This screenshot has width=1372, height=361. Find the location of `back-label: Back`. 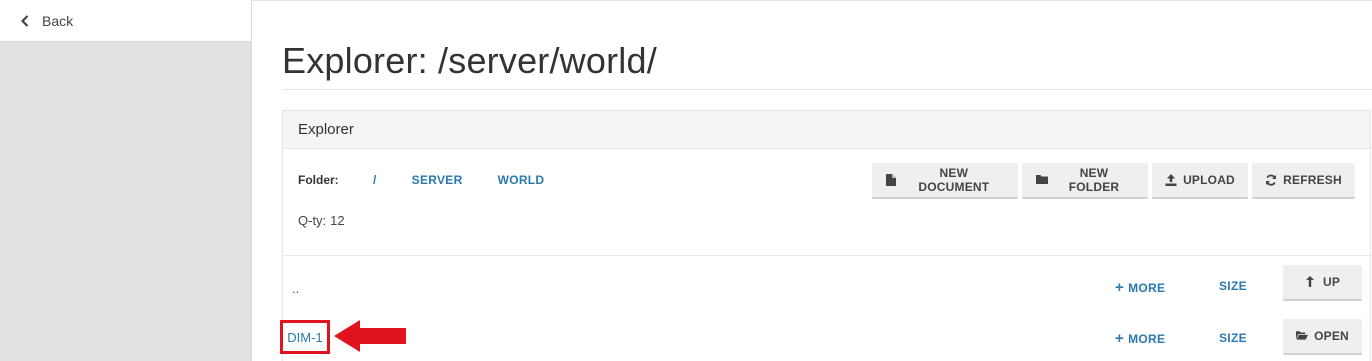

back-label: Back is located at coordinates (58, 20).